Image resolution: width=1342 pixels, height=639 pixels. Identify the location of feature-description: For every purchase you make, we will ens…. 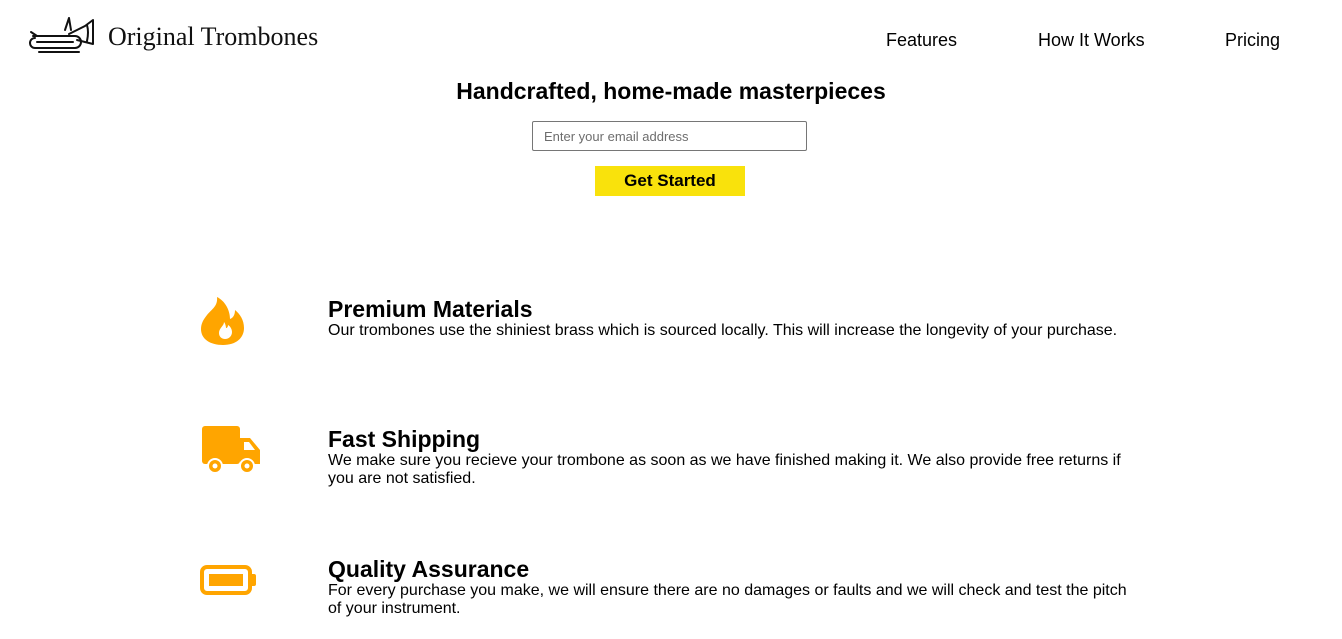
(727, 599).